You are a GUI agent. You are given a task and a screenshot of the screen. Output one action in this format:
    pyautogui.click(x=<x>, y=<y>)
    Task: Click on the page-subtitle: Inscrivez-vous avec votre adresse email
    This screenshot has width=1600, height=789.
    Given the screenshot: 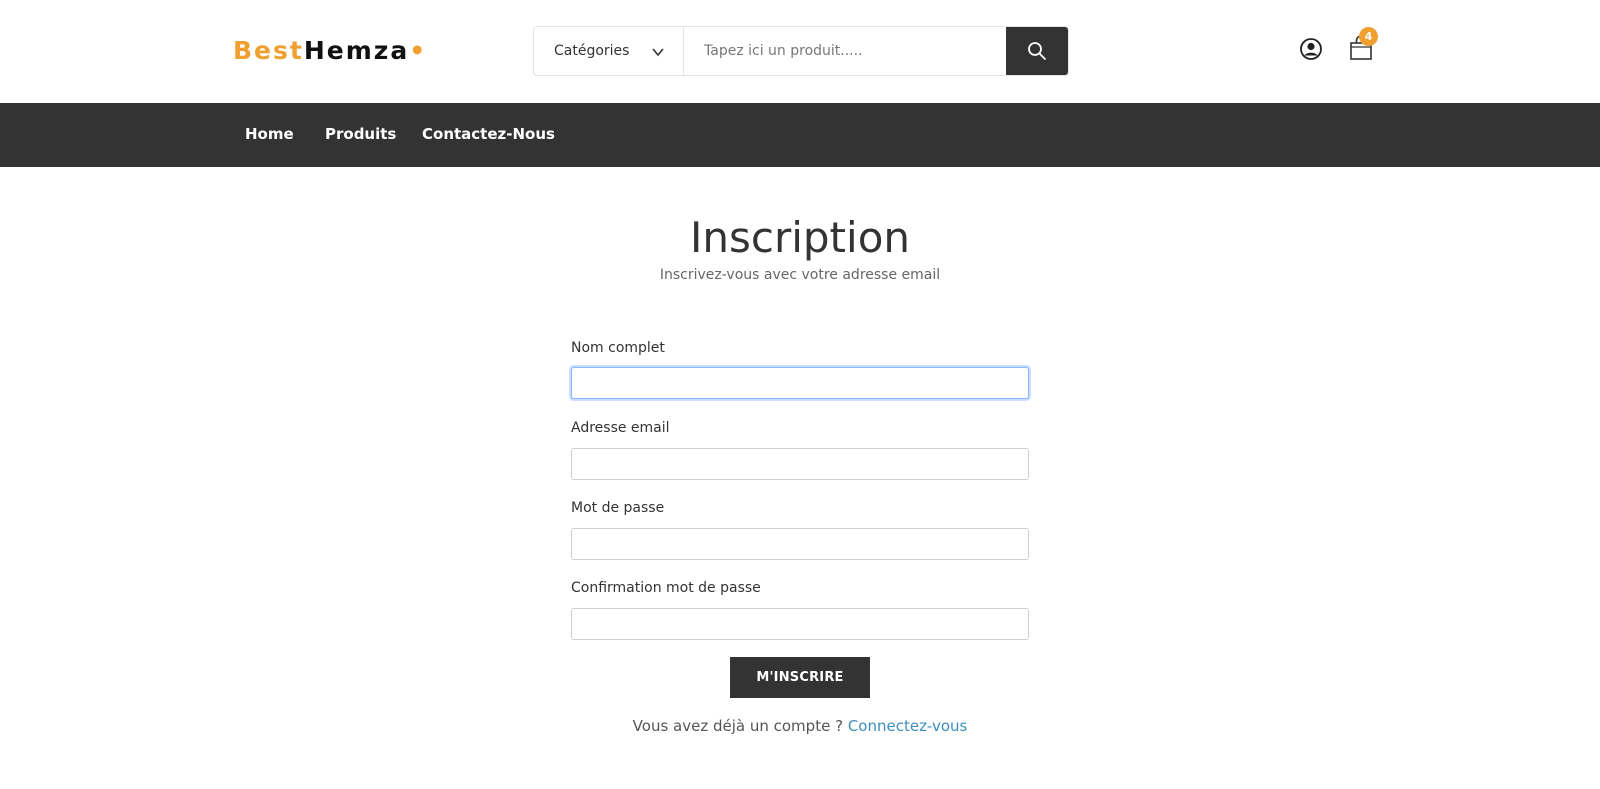 What is the action you would take?
    pyautogui.click(x=800, y=275)
    